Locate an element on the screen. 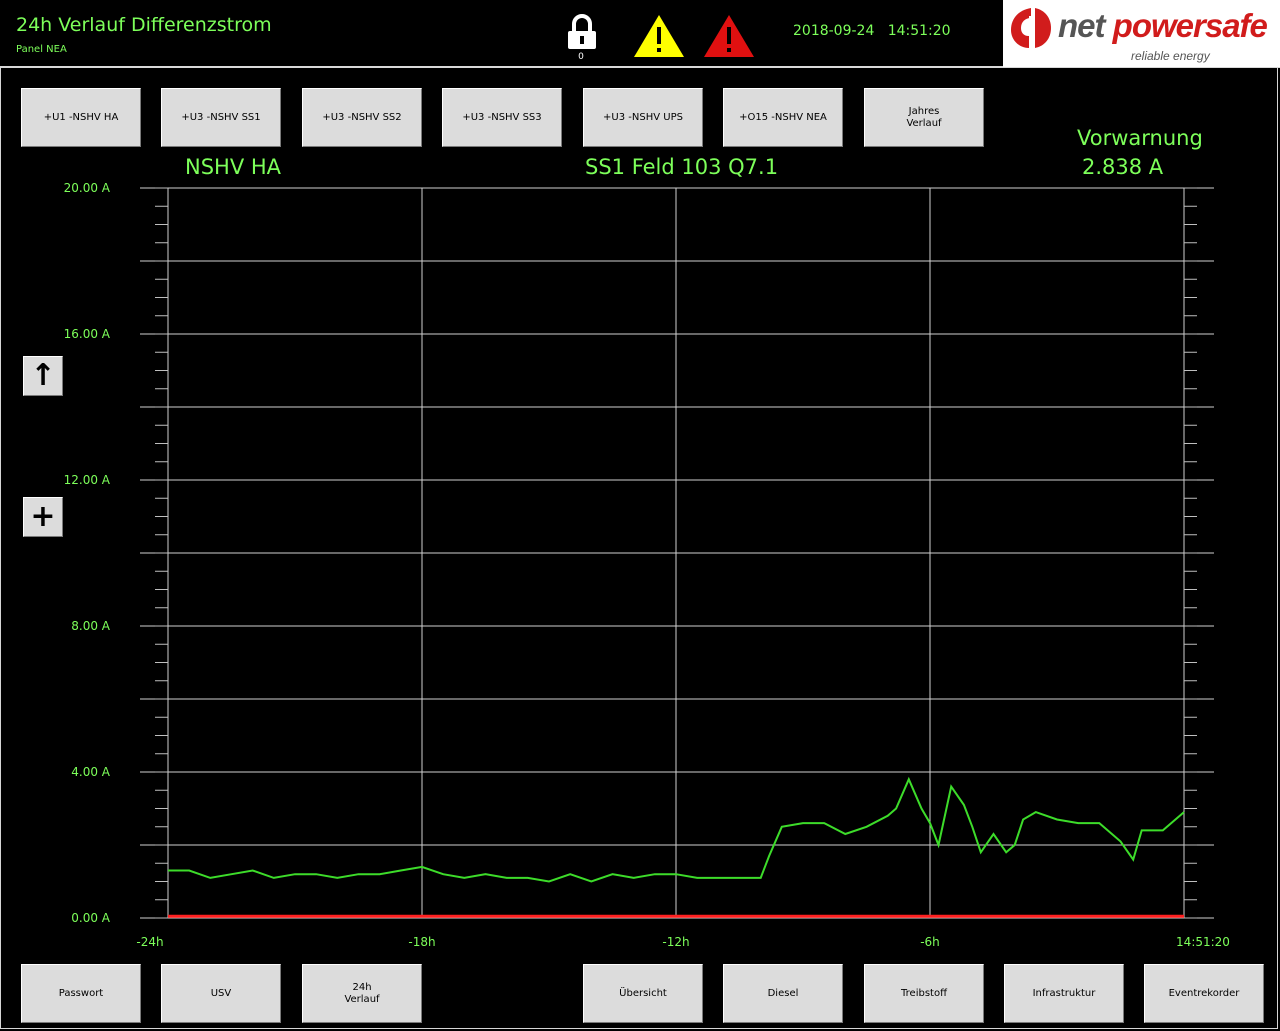 The height and width of the screenshot is (1031, 1280). y-tick-label: 12.00 A is located at coordinates (86, 480).